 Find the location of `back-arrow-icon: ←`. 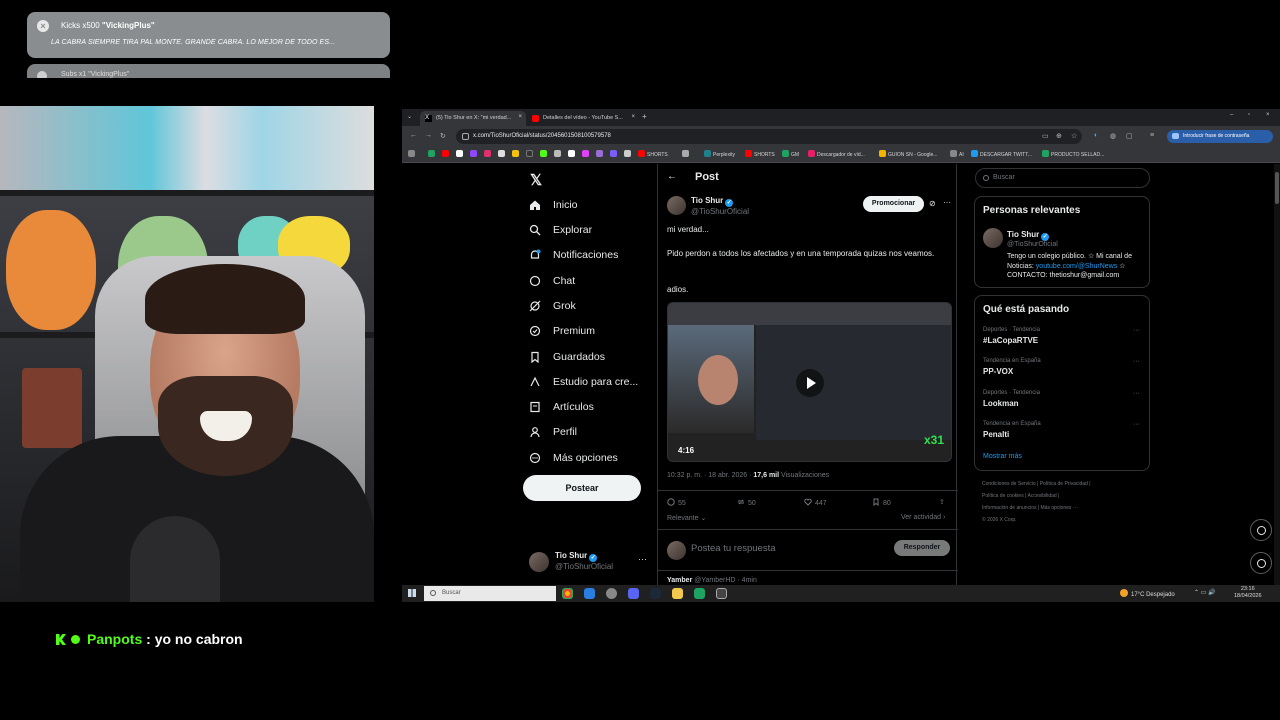

back-arrow-icon: ← is located at coordinates (672, 176).